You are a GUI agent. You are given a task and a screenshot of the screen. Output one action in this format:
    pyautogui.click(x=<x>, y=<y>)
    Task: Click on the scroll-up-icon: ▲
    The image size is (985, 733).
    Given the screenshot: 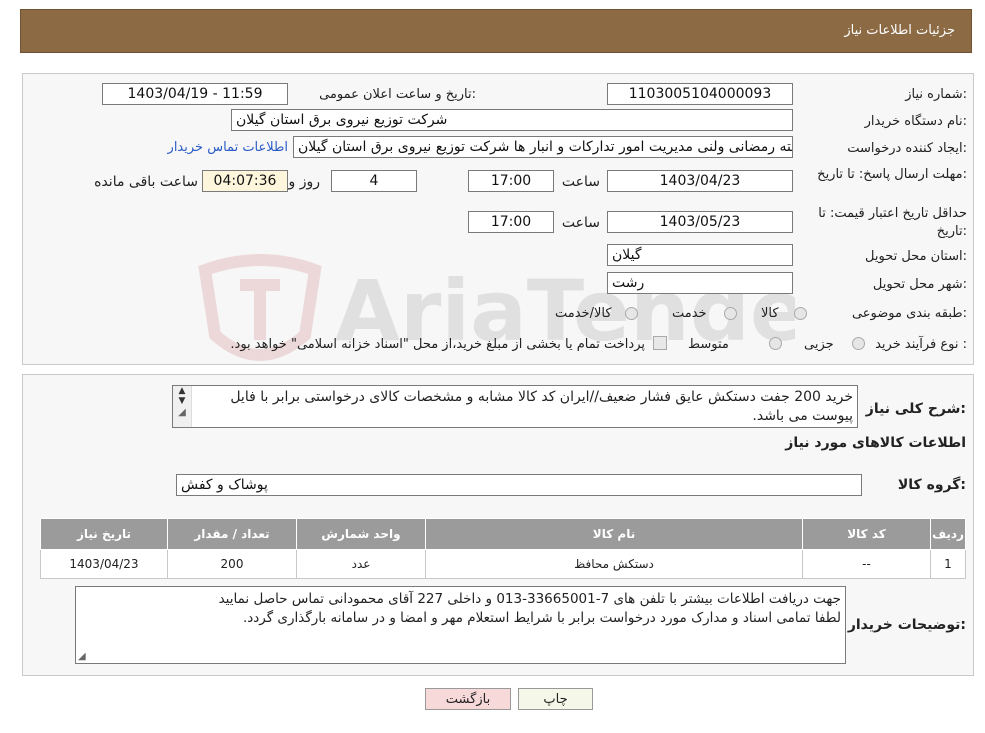 What is the action you would take?
    pyautogui.click(x=182, y=391)
    